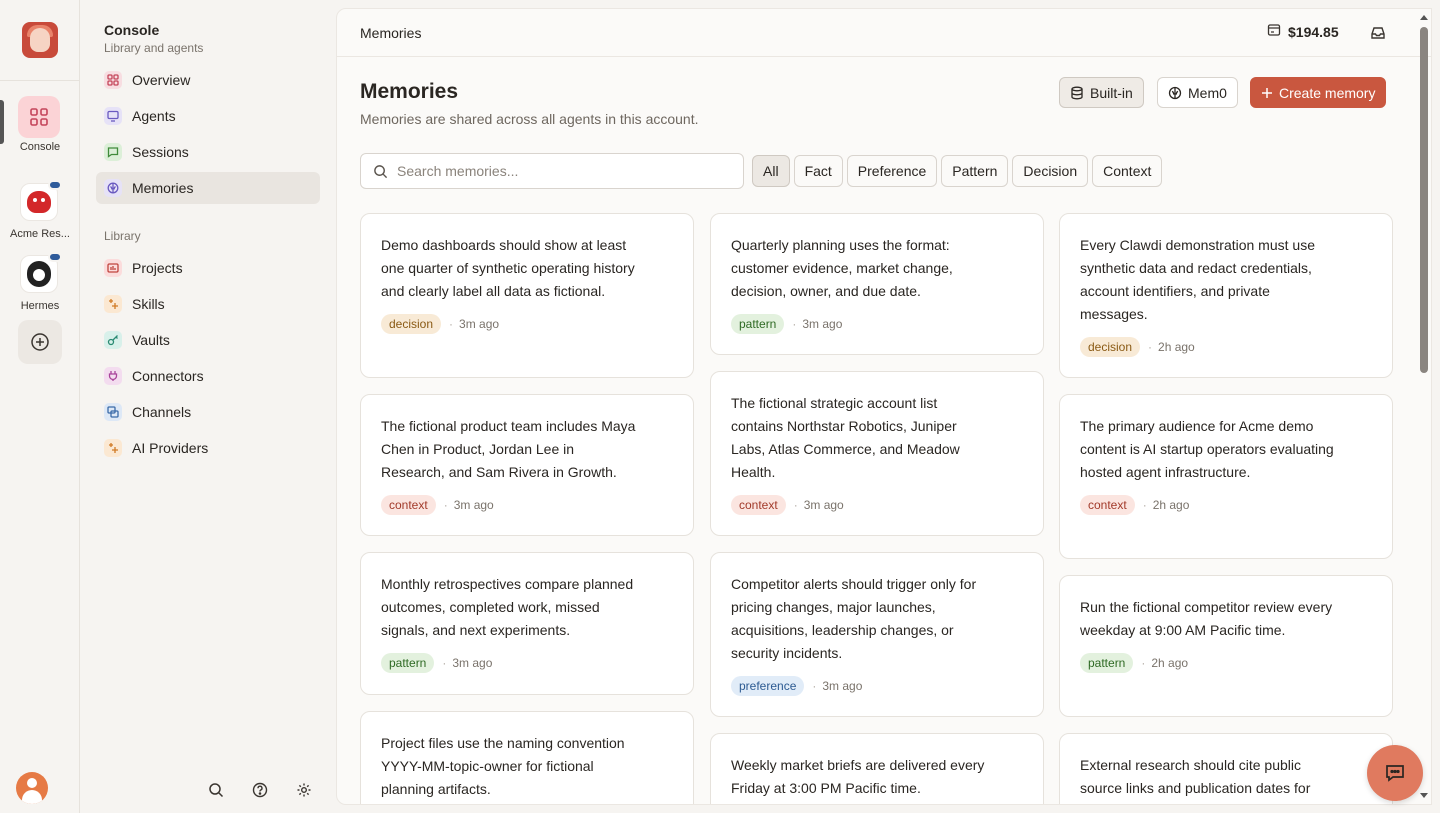 The width and height of the screenshot is (1440, 813). I want to click on chat-fab-button, so click(1395, 773).